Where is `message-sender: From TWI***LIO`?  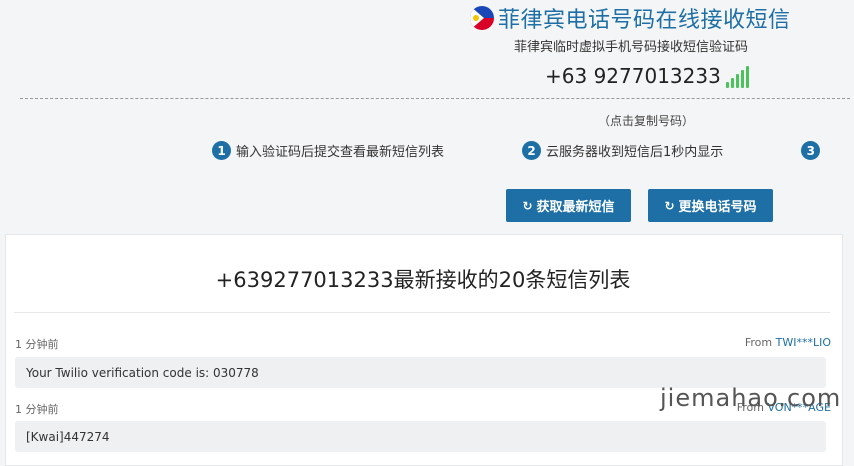
message-sender: From TWI***LIO is located at coordinates (787, 342).